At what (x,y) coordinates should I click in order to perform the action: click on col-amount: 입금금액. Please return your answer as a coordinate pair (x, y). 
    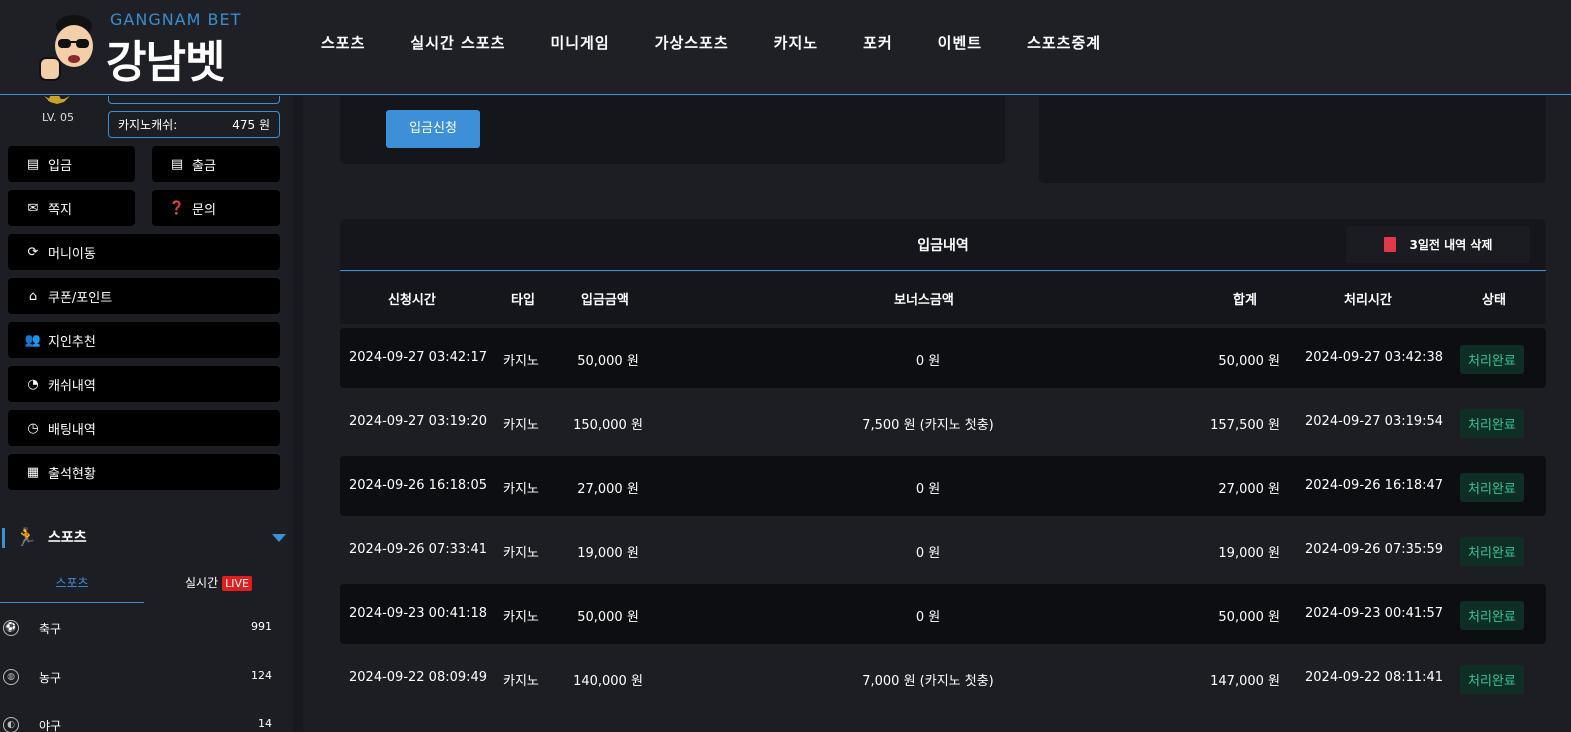
    Looking at the image, I should click on (605, 300).